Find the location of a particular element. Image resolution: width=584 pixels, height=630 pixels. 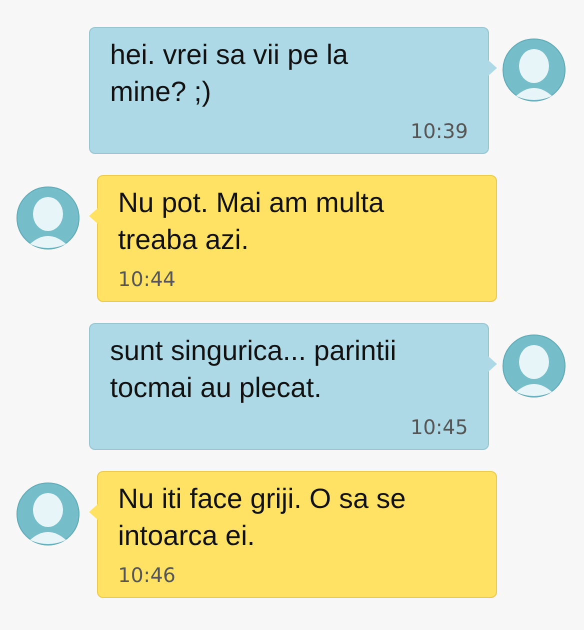

message-time: 10:44 is located at coordinates (147, 278).